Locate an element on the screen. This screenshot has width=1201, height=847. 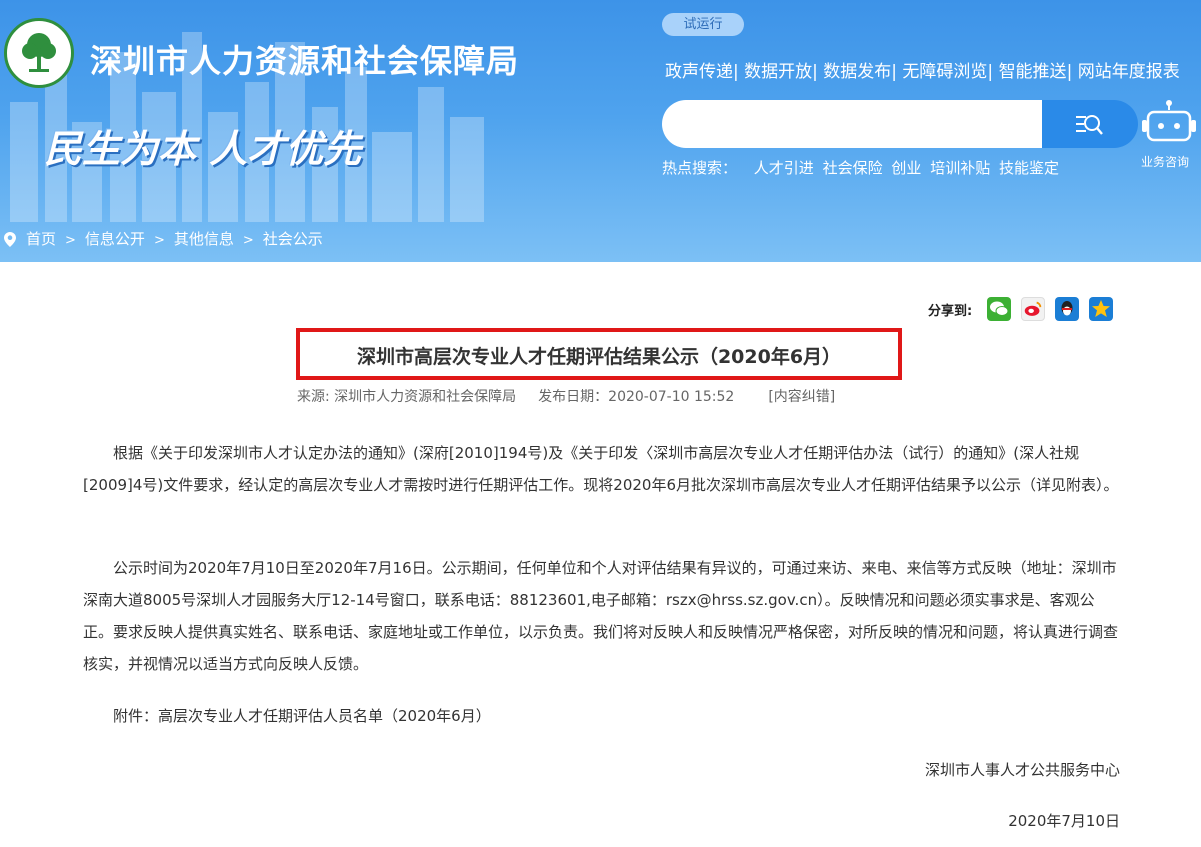
top-link-policy: 政声传递 is located at coordinates (699, 72).